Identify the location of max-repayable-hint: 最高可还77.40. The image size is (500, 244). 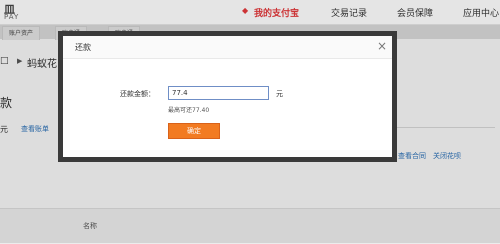
(189, 110).